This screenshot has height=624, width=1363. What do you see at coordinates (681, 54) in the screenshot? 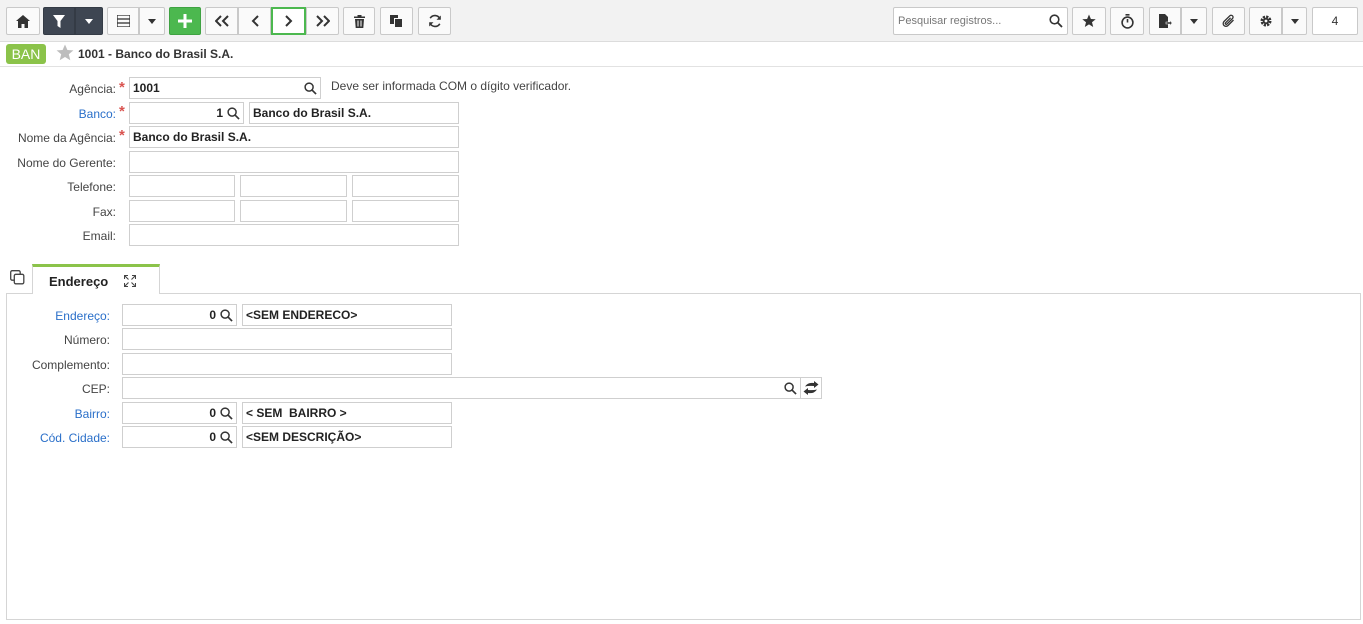
I see `title-bar: BAN 1001 - Banco do Brasil S.A.` at bounding box center [681, 54].